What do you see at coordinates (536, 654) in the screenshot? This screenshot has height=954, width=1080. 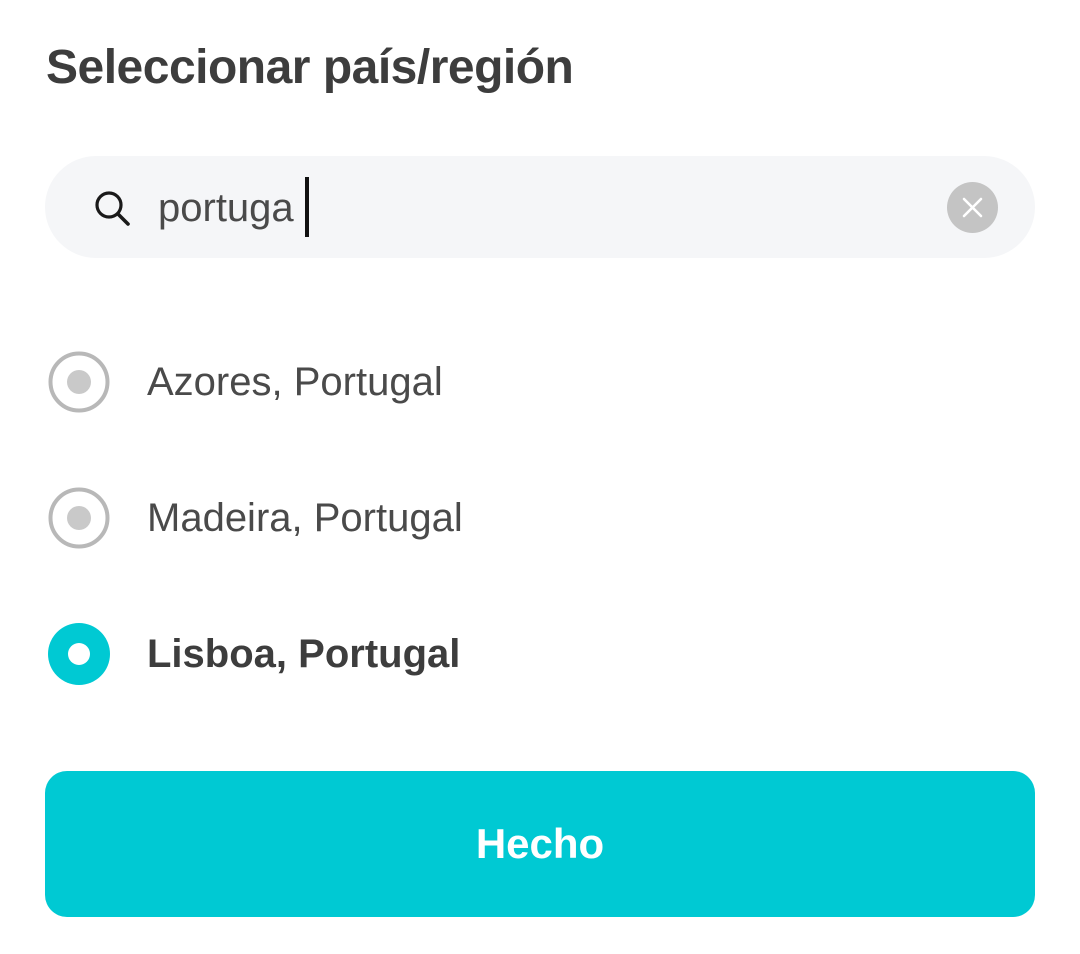 I see `option-lisboa: Lisboa, Portugal` at bounding box center [536, 654].